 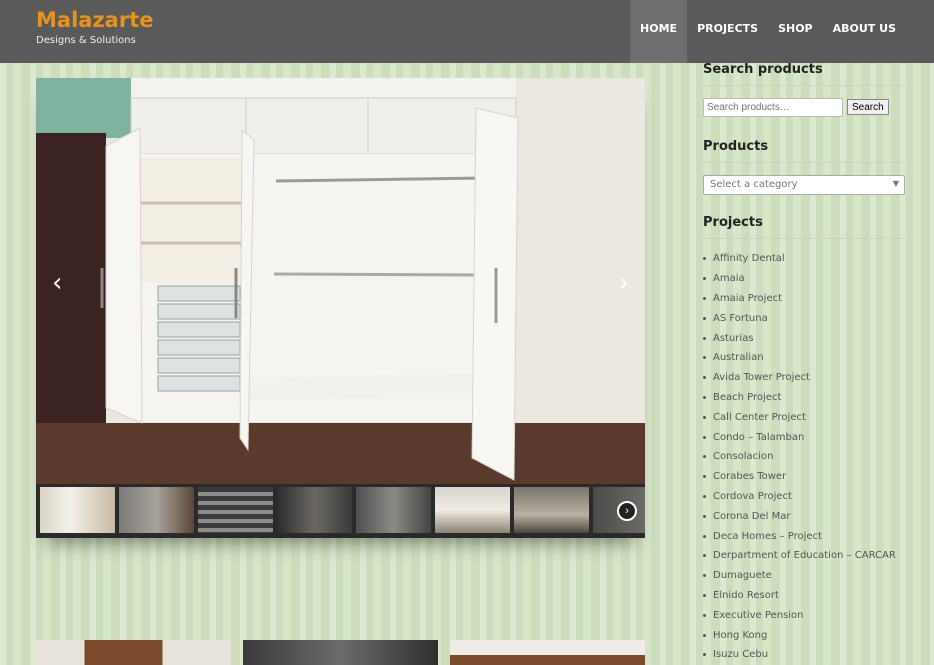 What do you see at coordinates (57, 283) in the screenshot?
I see `chevron-left-icon: ‹` at bounding box center [57, 283].